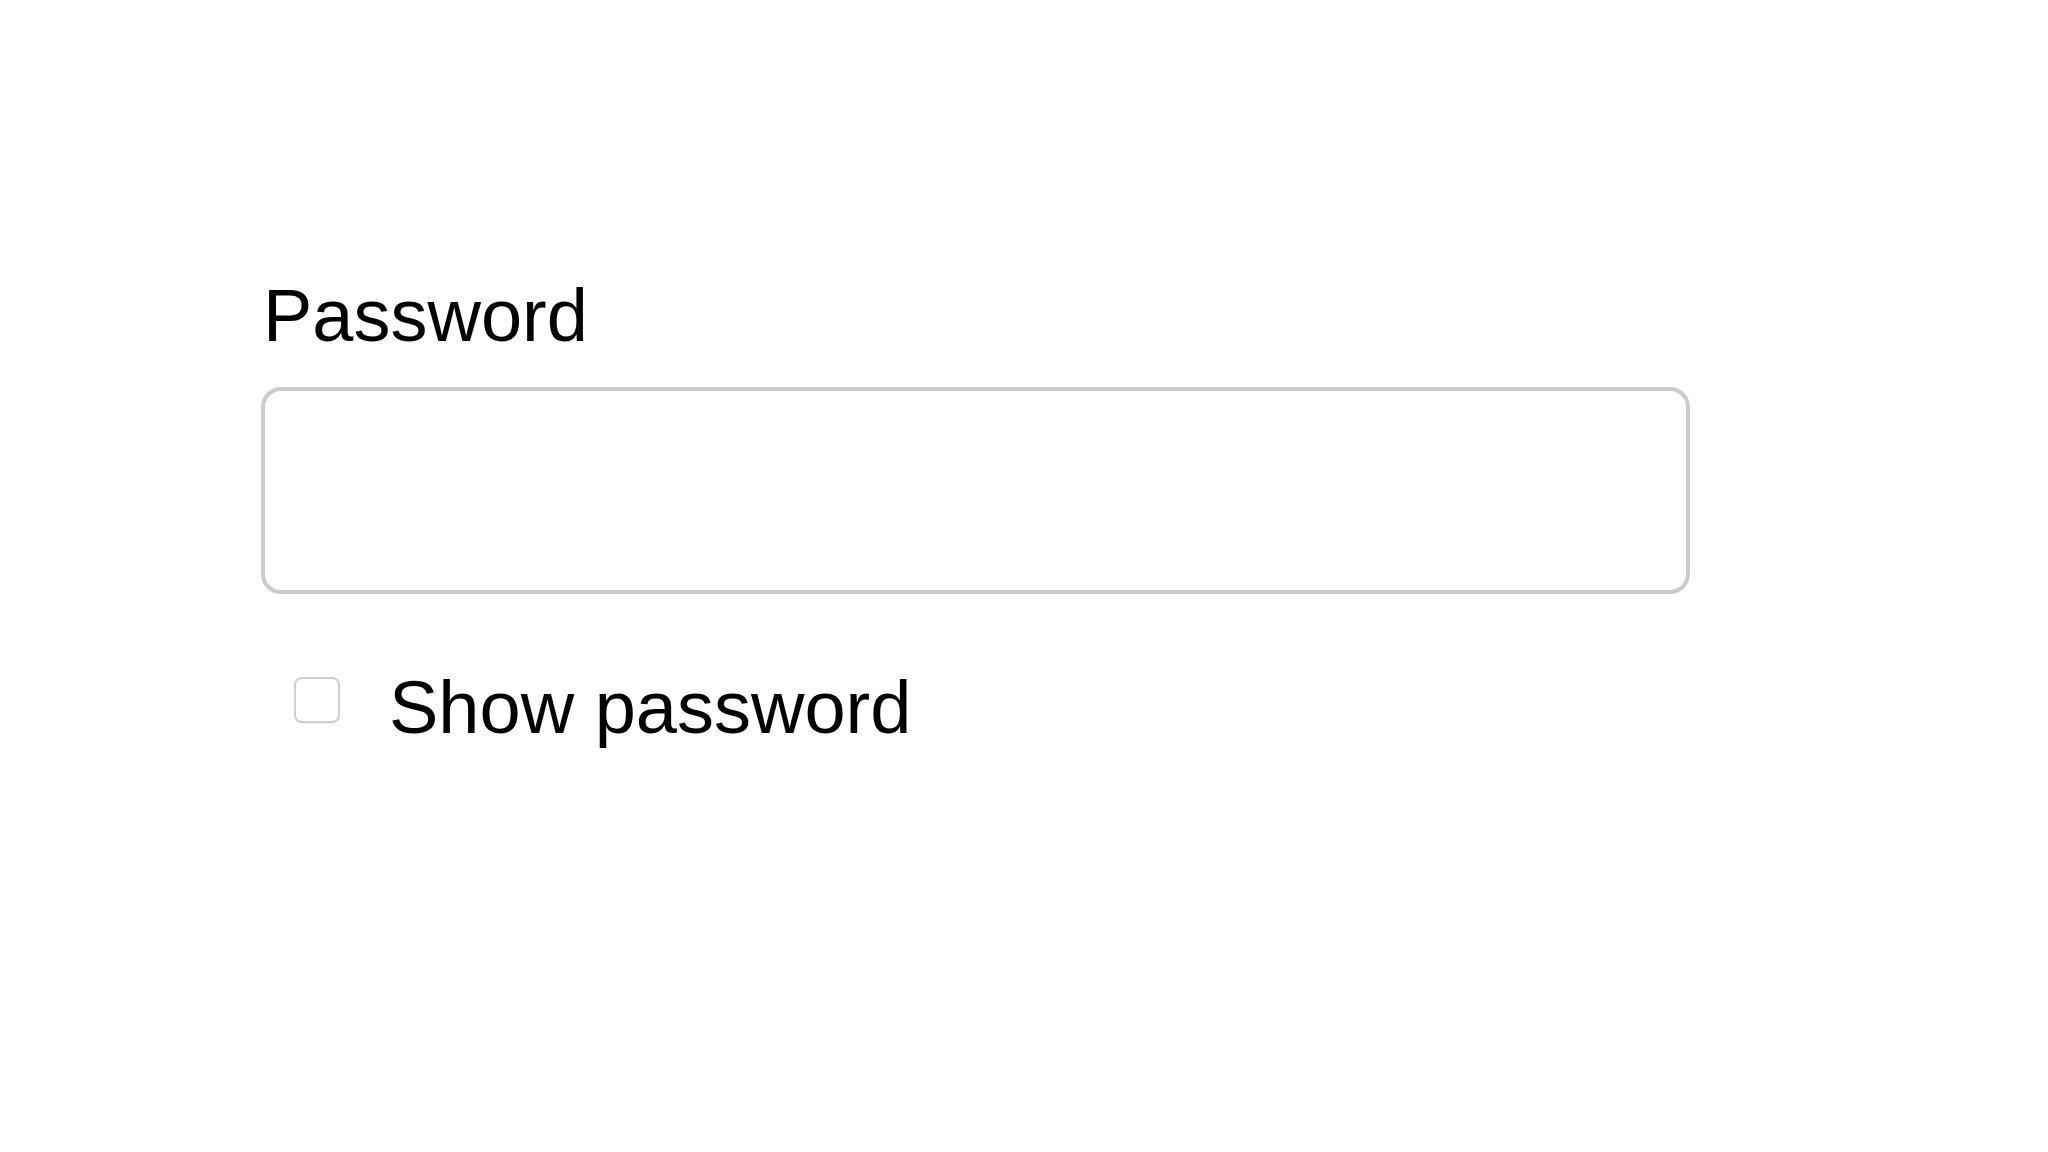  I want to click on checkbox, so click(317, 700).